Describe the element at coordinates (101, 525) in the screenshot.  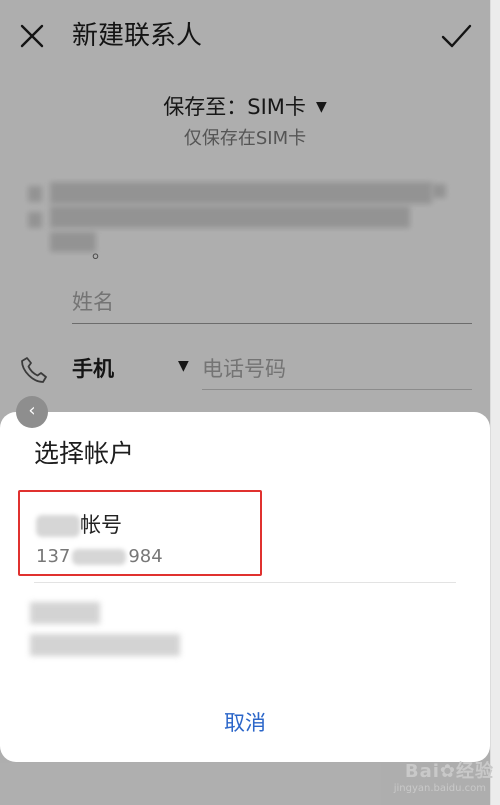
I see `account-name-label: 帐号` at that location.